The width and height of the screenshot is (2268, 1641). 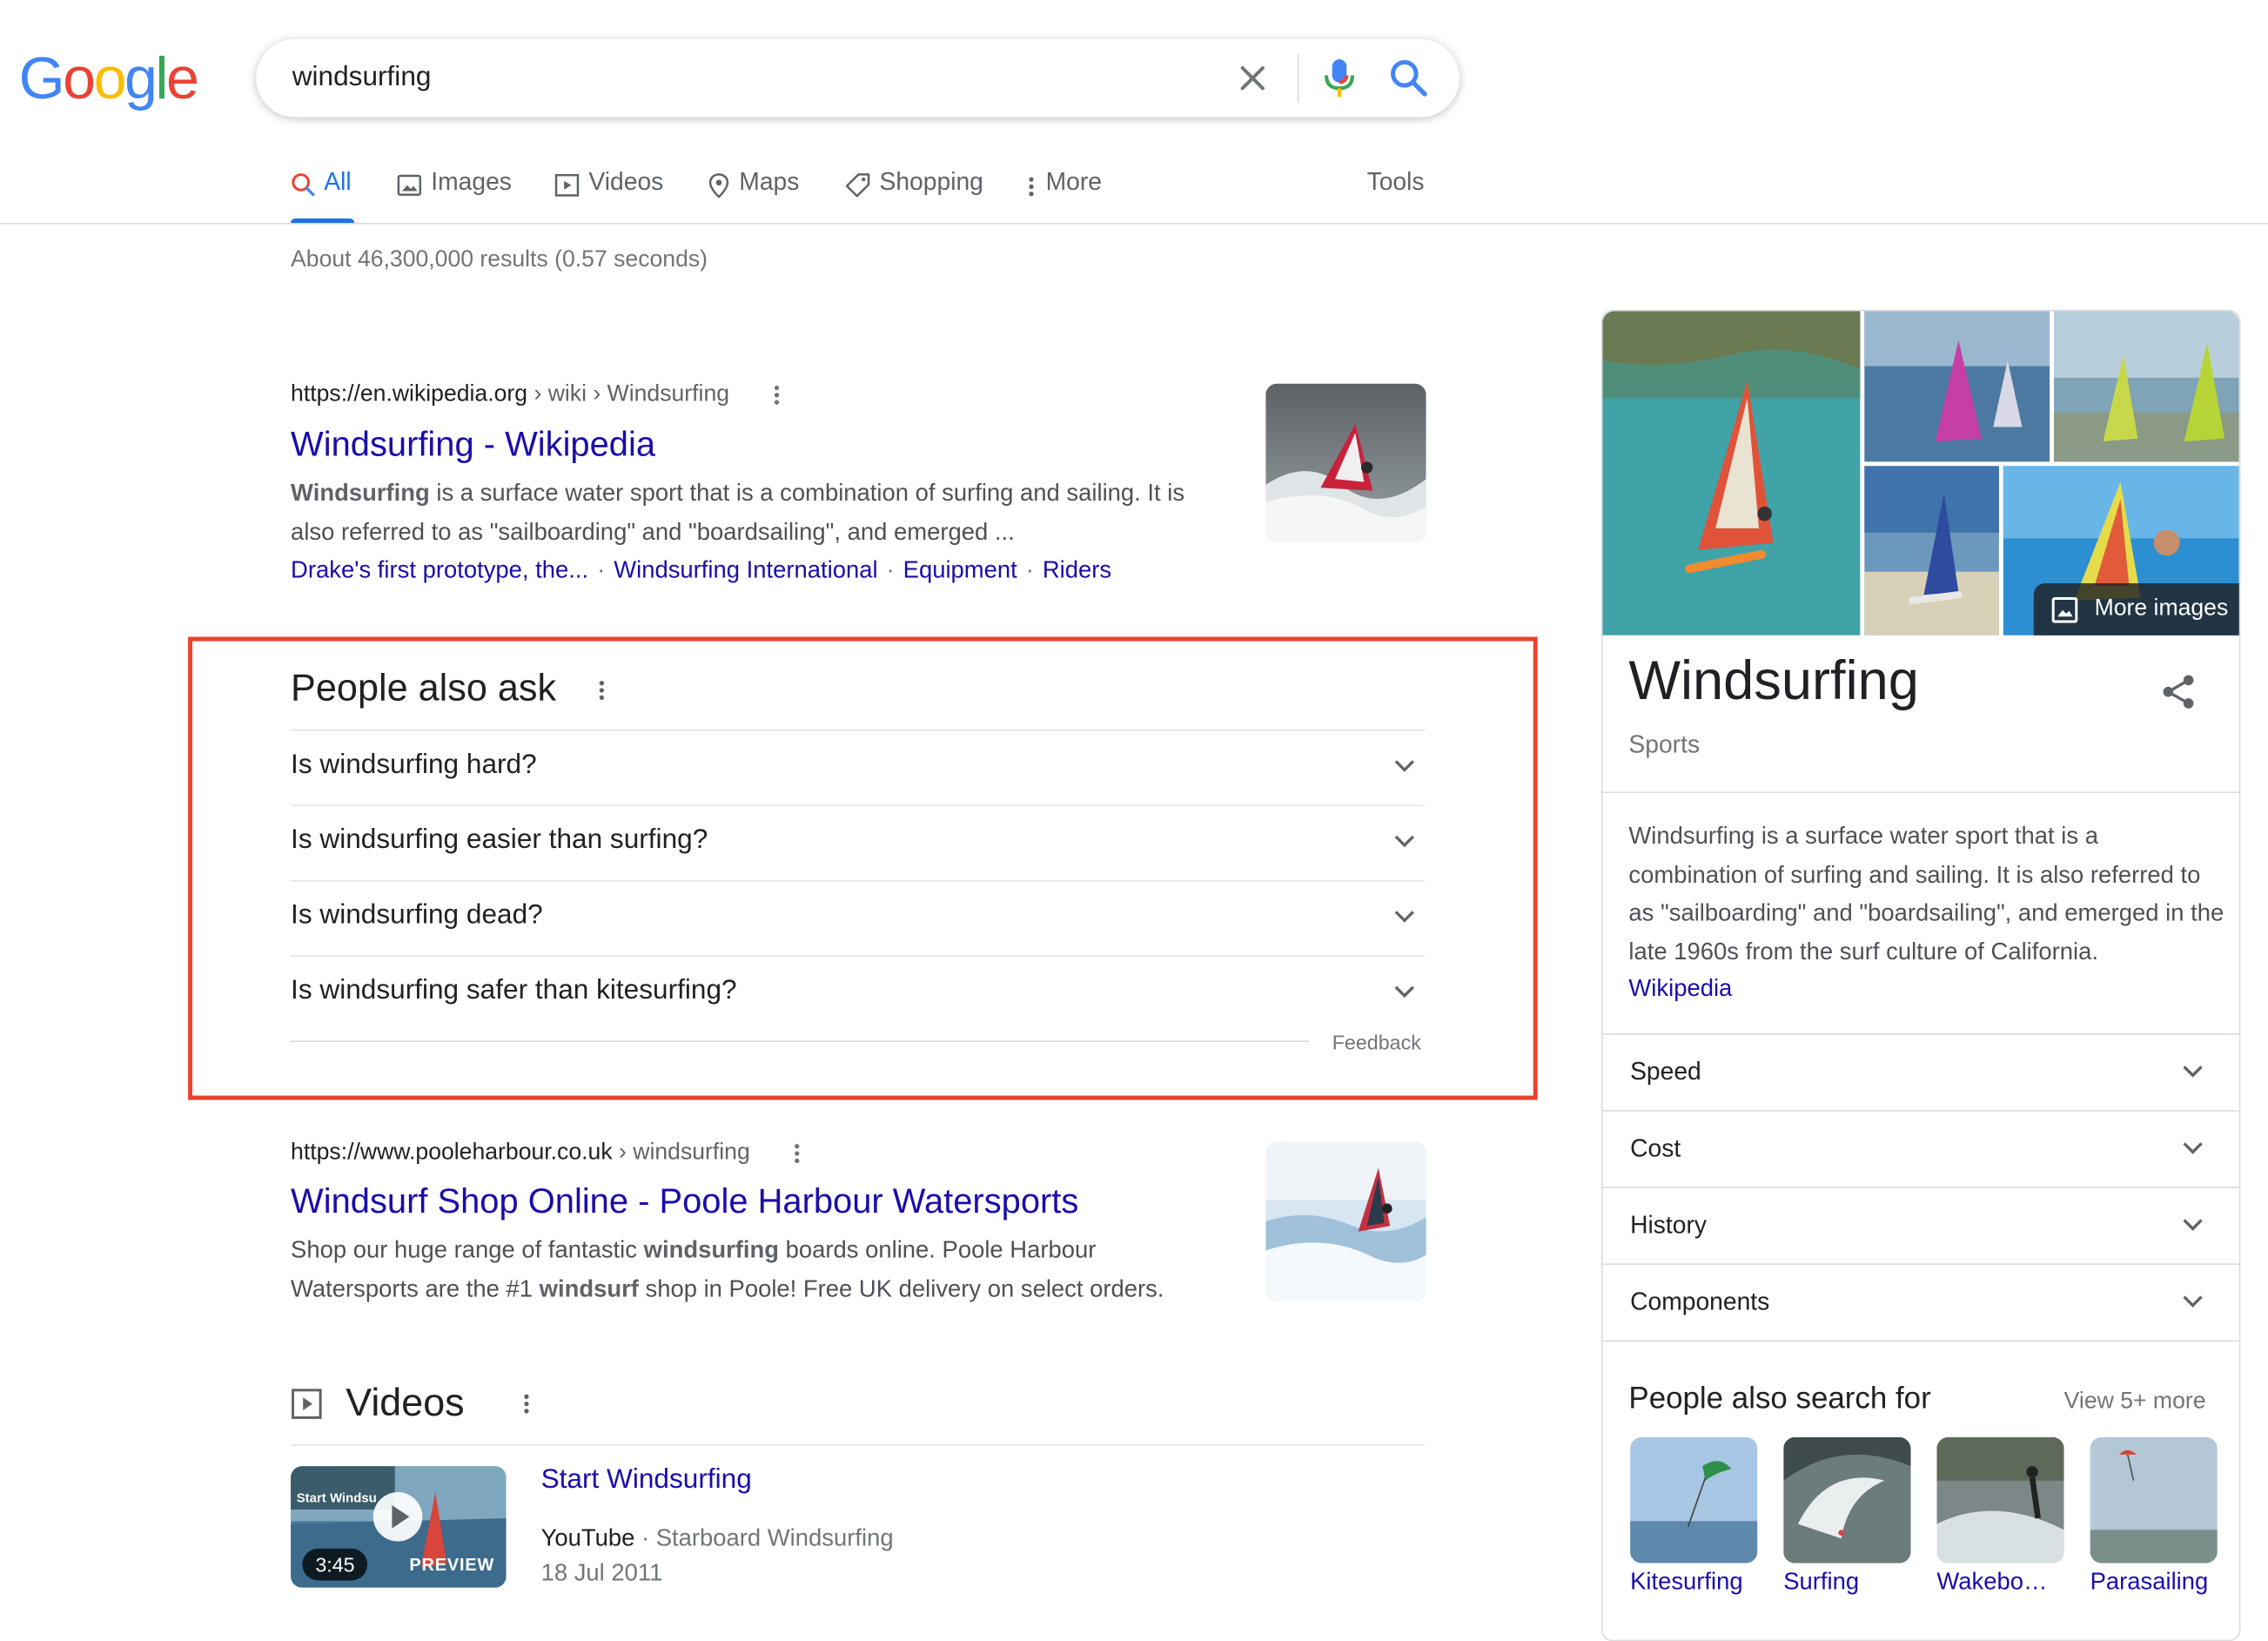 What do you see at coordinates (2161, 608) in the screenshot?
I see `more-images-label: More images` at bounding box center [2161, 608].